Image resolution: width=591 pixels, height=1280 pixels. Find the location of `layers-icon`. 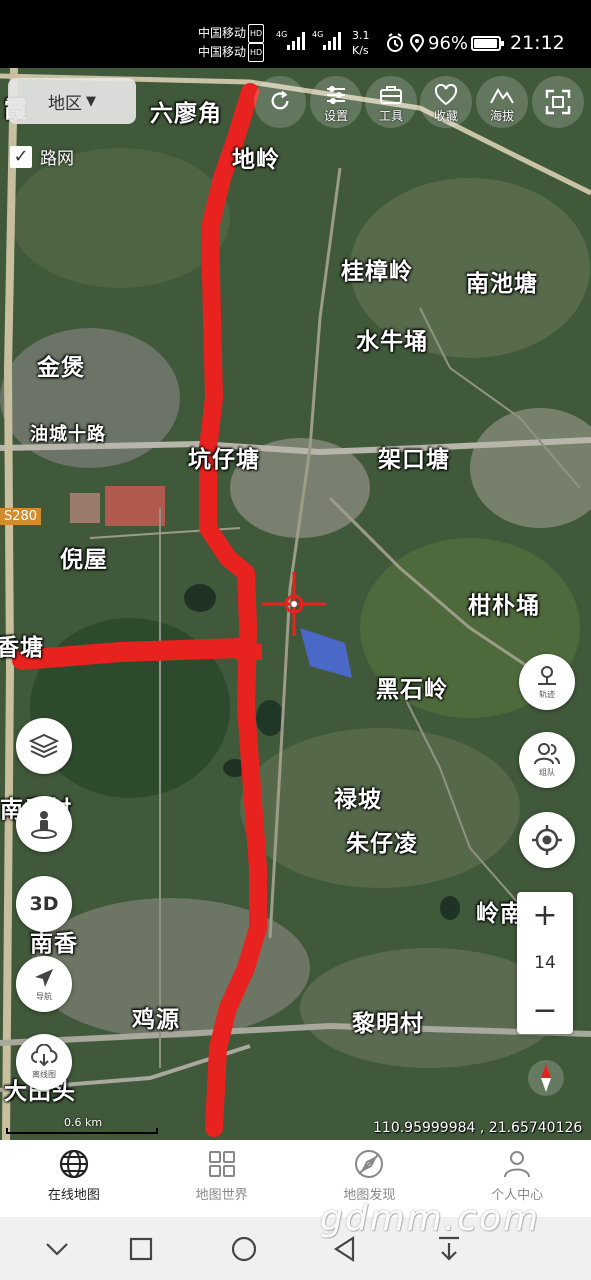

layers-icon is located at coordinates (44, 746).